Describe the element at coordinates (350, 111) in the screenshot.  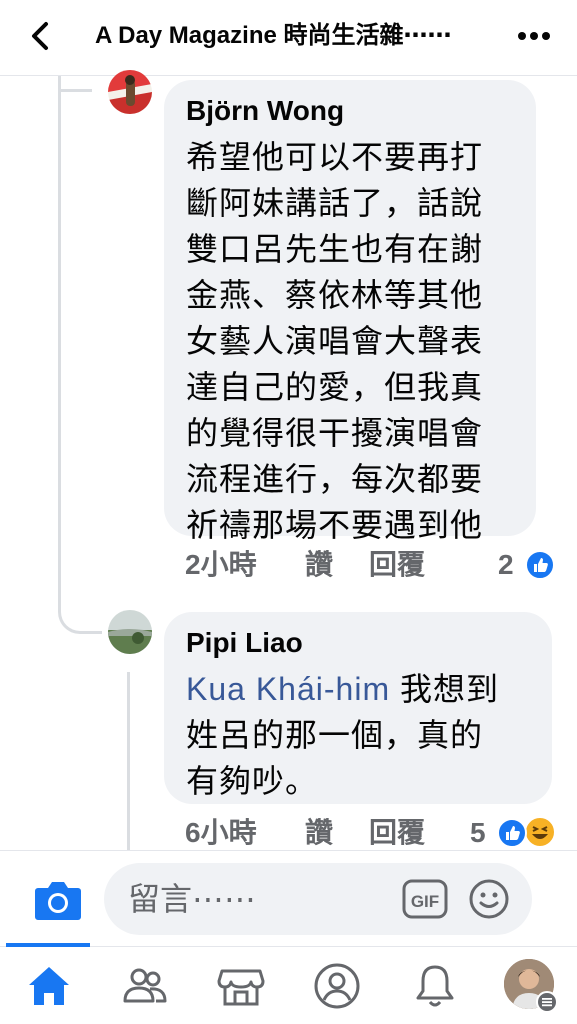
I see `comment-author: Björn Wong` at that location.